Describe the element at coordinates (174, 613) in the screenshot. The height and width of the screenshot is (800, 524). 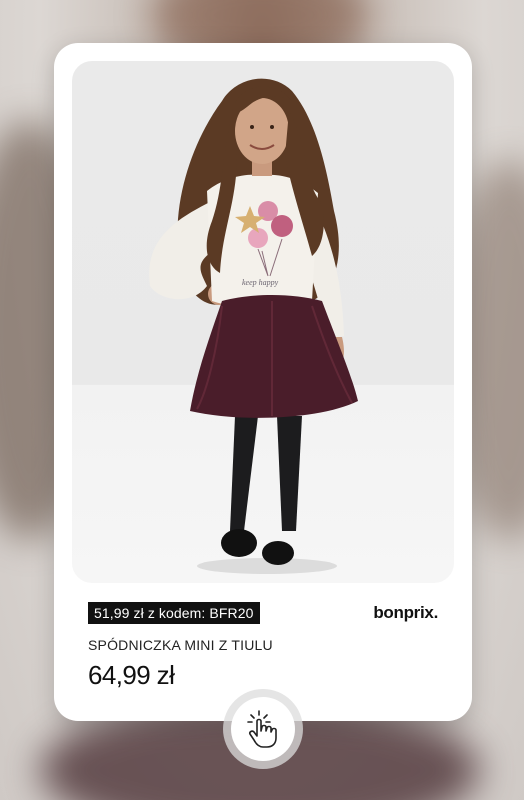
I see `promo-code-badge: 51,99 zł z kodem: BFR20` at that location.